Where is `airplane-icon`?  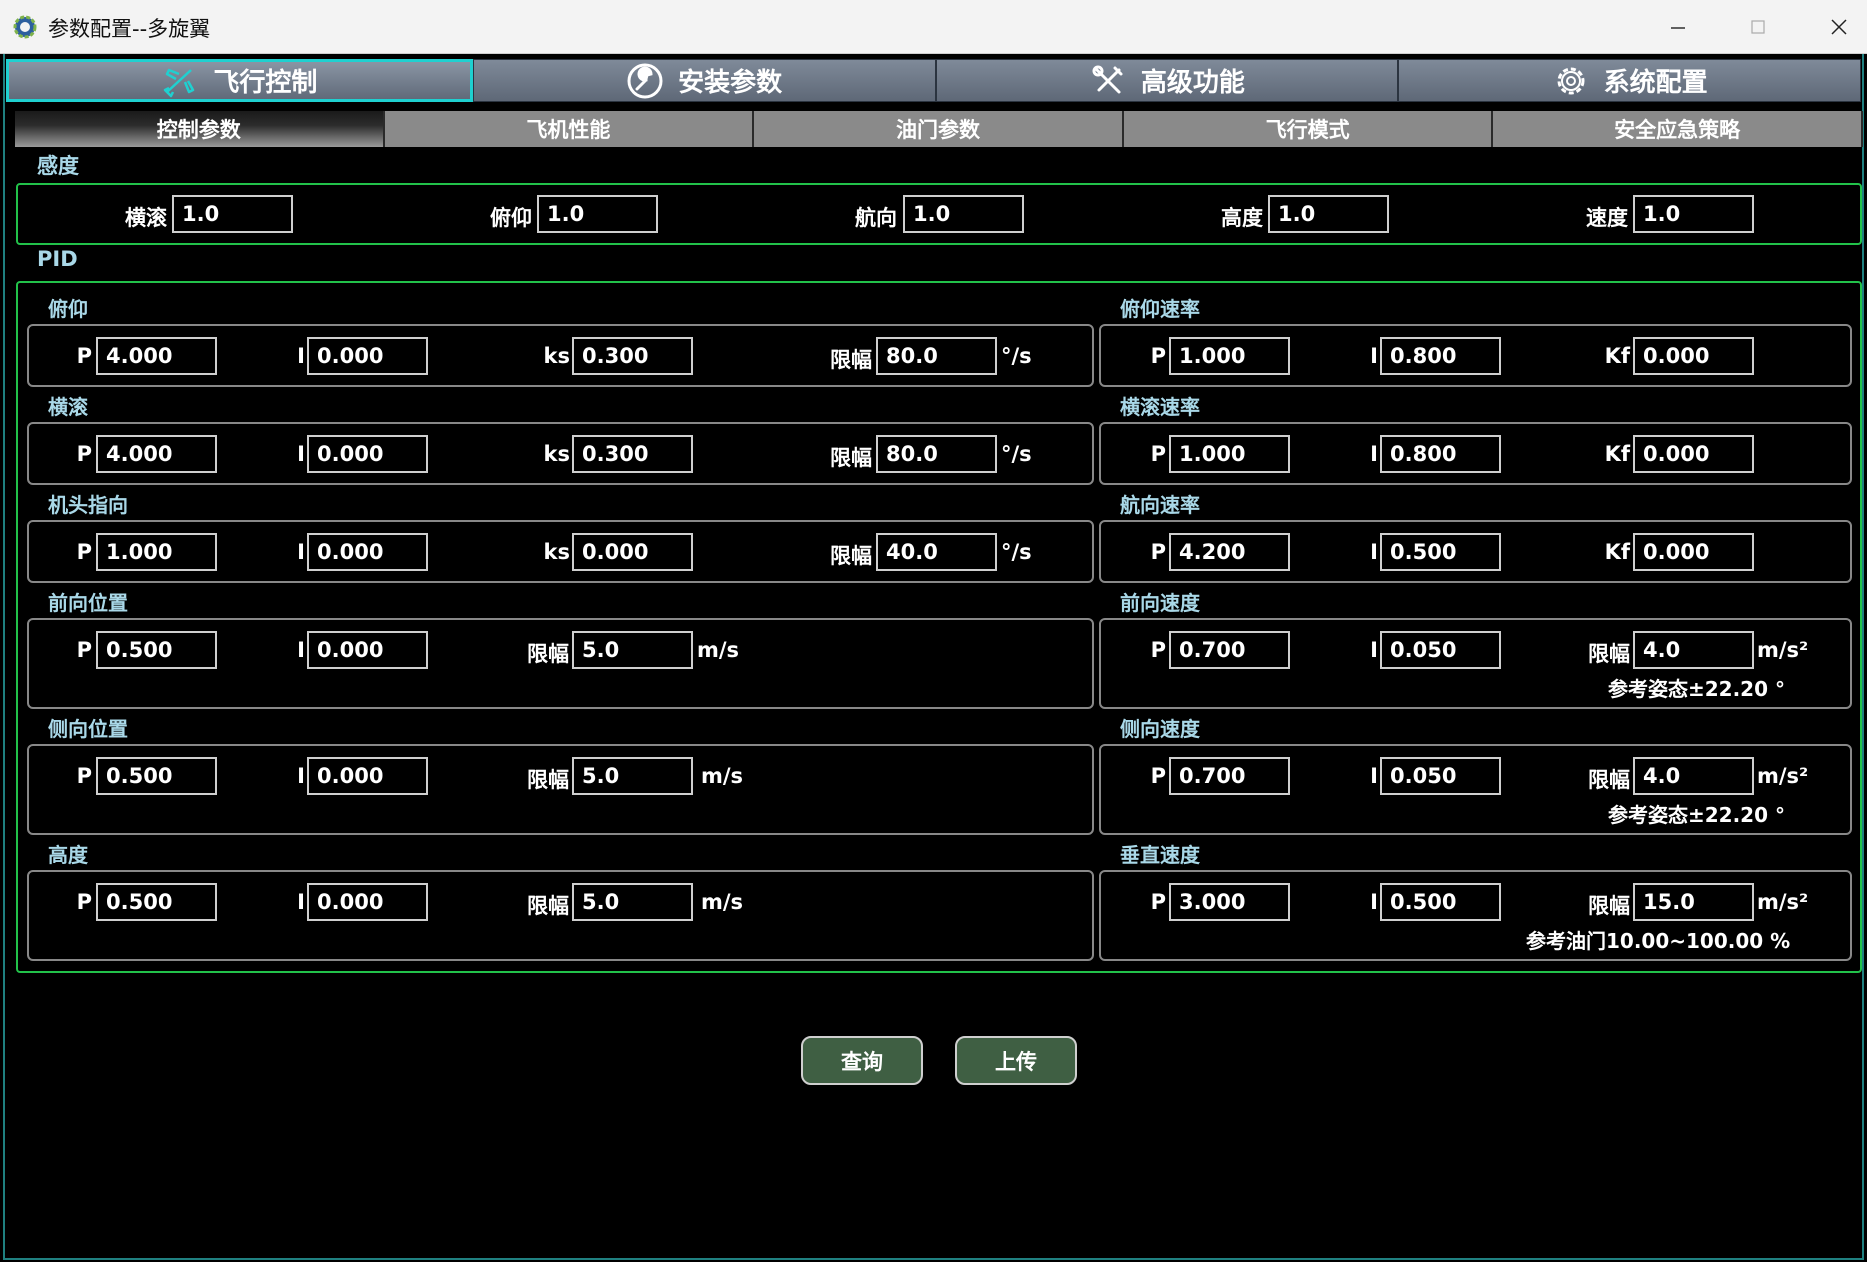
airplane-icon is located at coordinates (179, 82).